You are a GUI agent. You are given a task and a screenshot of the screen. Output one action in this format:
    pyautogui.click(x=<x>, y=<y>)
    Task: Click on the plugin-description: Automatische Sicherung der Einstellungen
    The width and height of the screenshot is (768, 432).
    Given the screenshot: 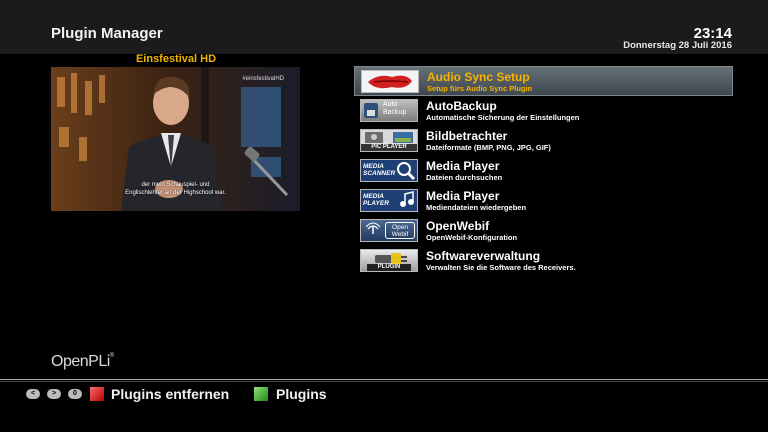 What is the action you would take?
    pyautogui.click(x=503, y=117)
    